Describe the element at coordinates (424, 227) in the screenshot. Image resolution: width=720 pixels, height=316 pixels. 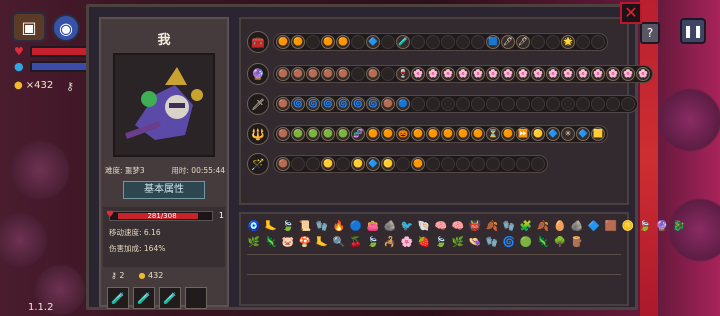
I see `collected-item: 🐚` at that location.